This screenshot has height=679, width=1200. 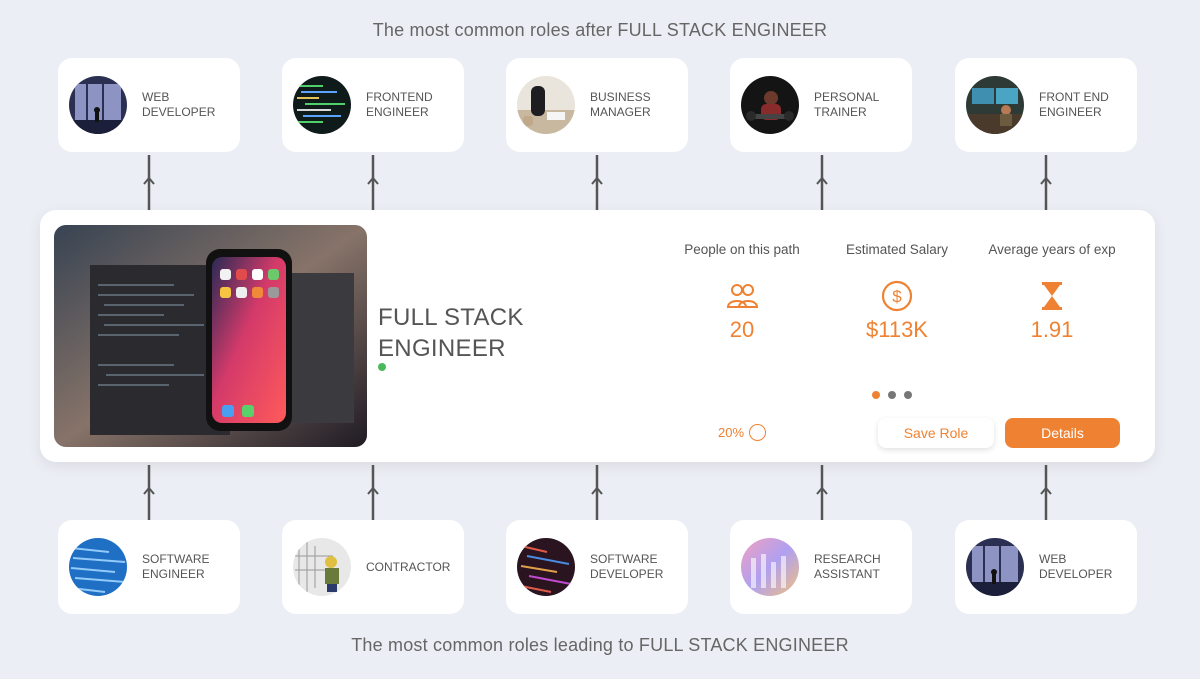 I want to click on role-label: SOFTWARE DEVELOPER, so click(x=627, y=566).